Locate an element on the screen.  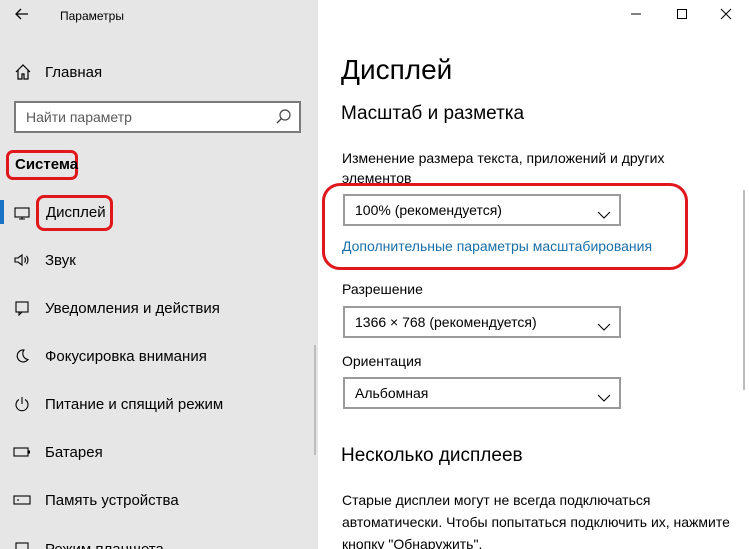
sidebar-item-power: Питание и спящий режим is located at coordinates (159, 404).